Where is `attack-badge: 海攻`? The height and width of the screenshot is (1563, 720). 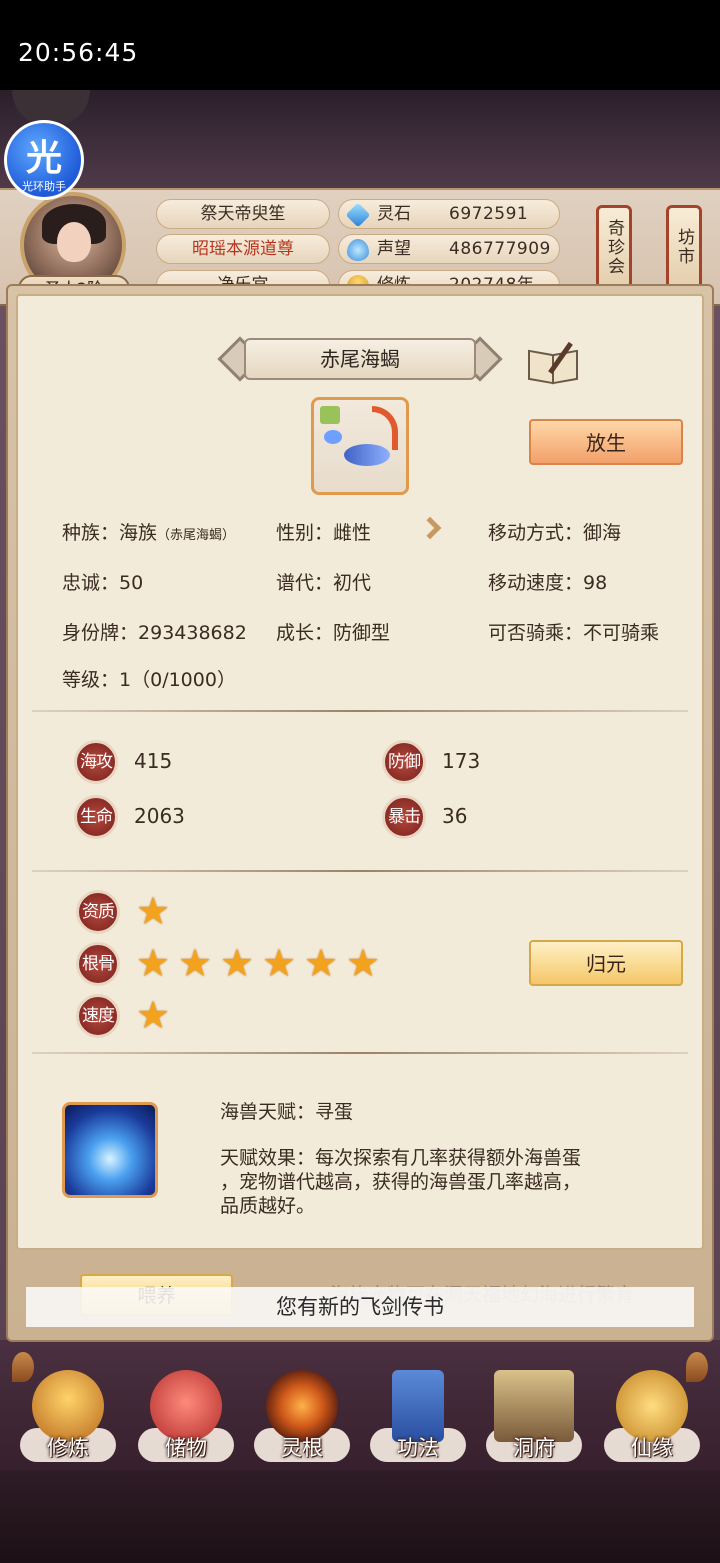
attack-badge: 海攻 is located at coordinates (96, 762).